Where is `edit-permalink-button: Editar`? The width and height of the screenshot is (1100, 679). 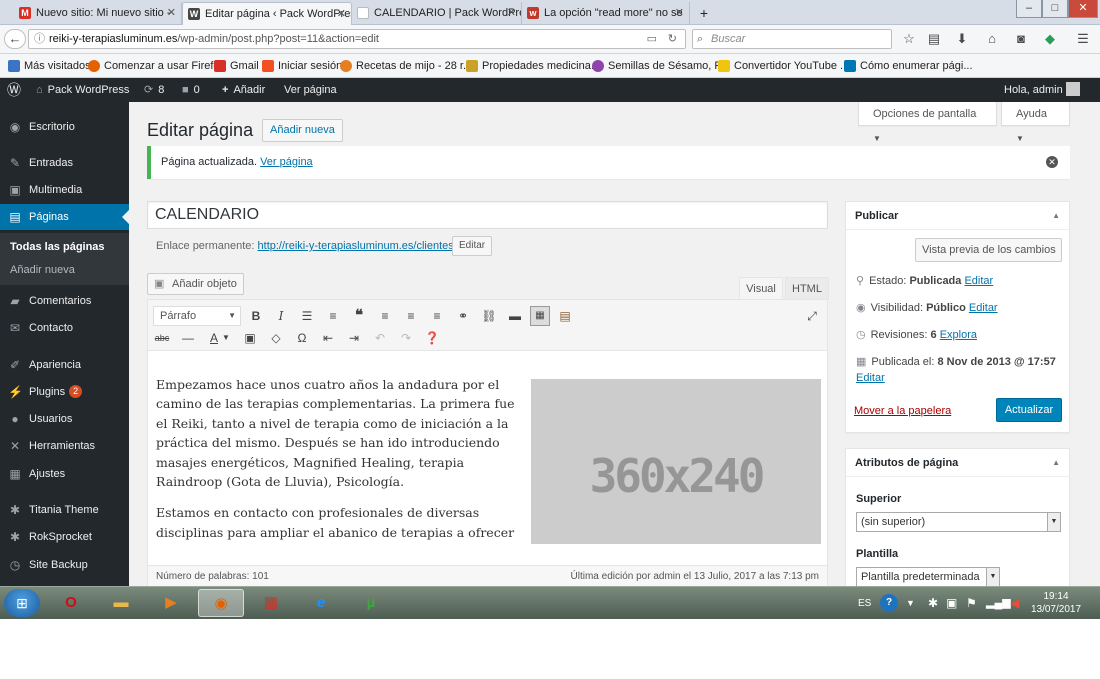 edit-permalink-button: Editar is located at coordinates (472, 246).